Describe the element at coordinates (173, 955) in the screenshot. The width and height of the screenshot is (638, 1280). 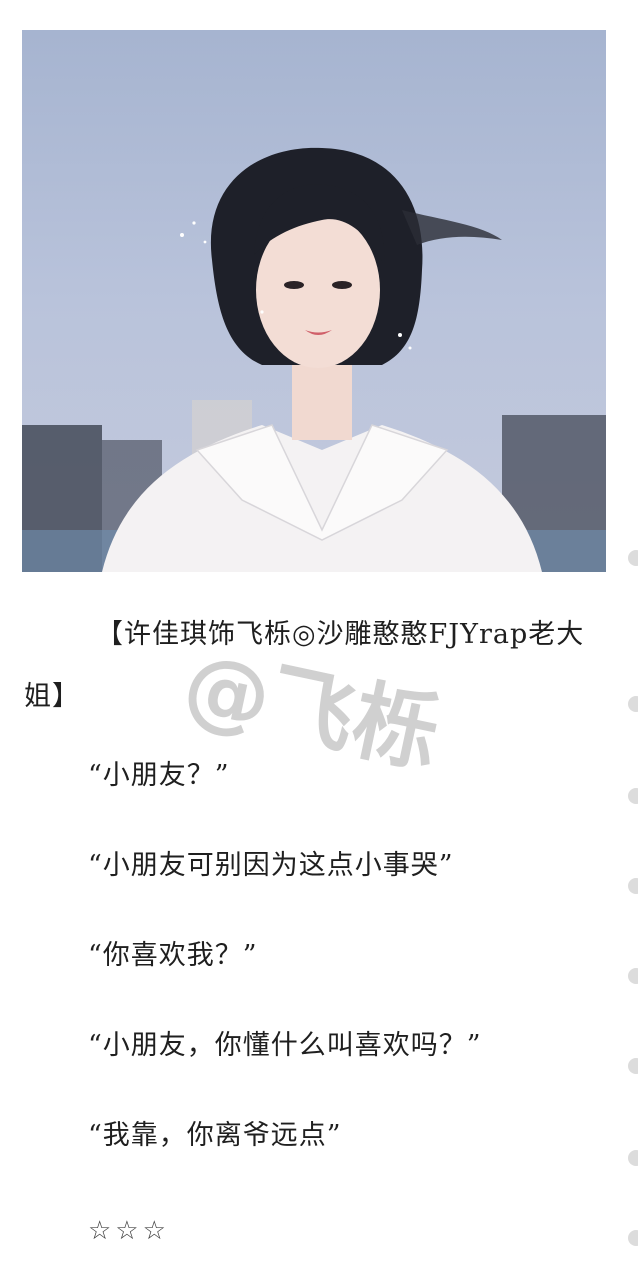
I see `dialogue-line-3: “你喜欢我？”` at that location.